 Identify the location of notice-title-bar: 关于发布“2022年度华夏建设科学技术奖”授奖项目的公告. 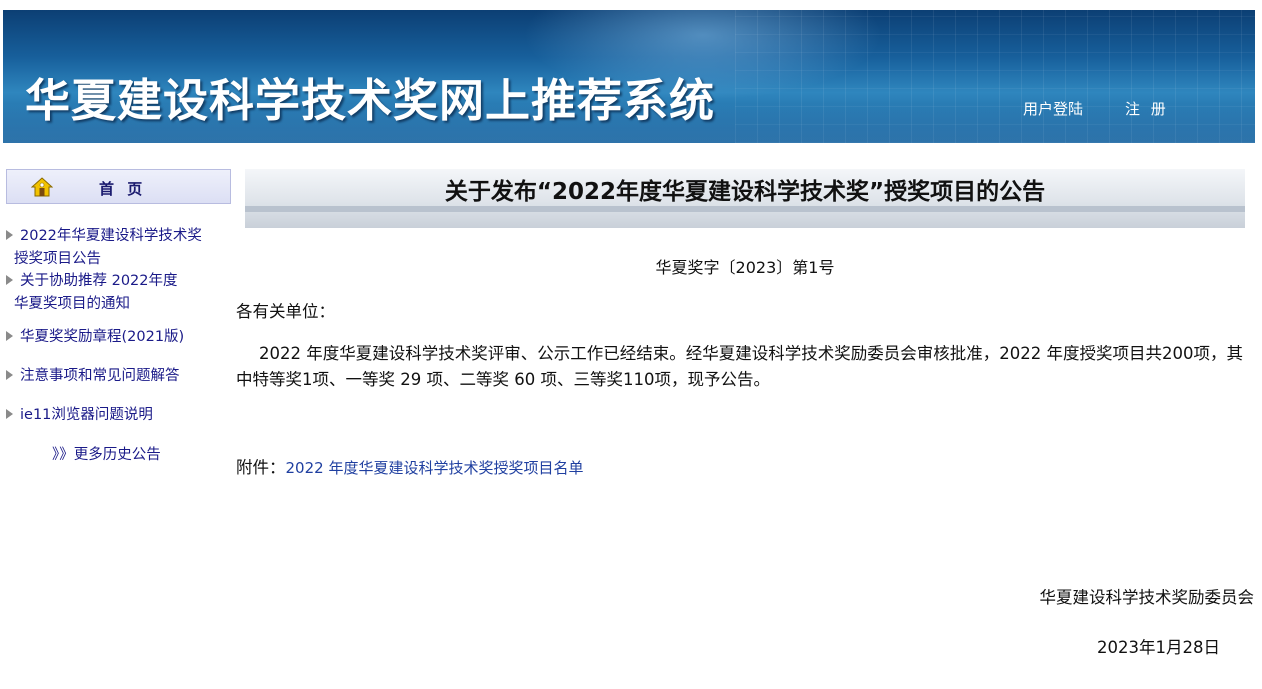
(745, 198).